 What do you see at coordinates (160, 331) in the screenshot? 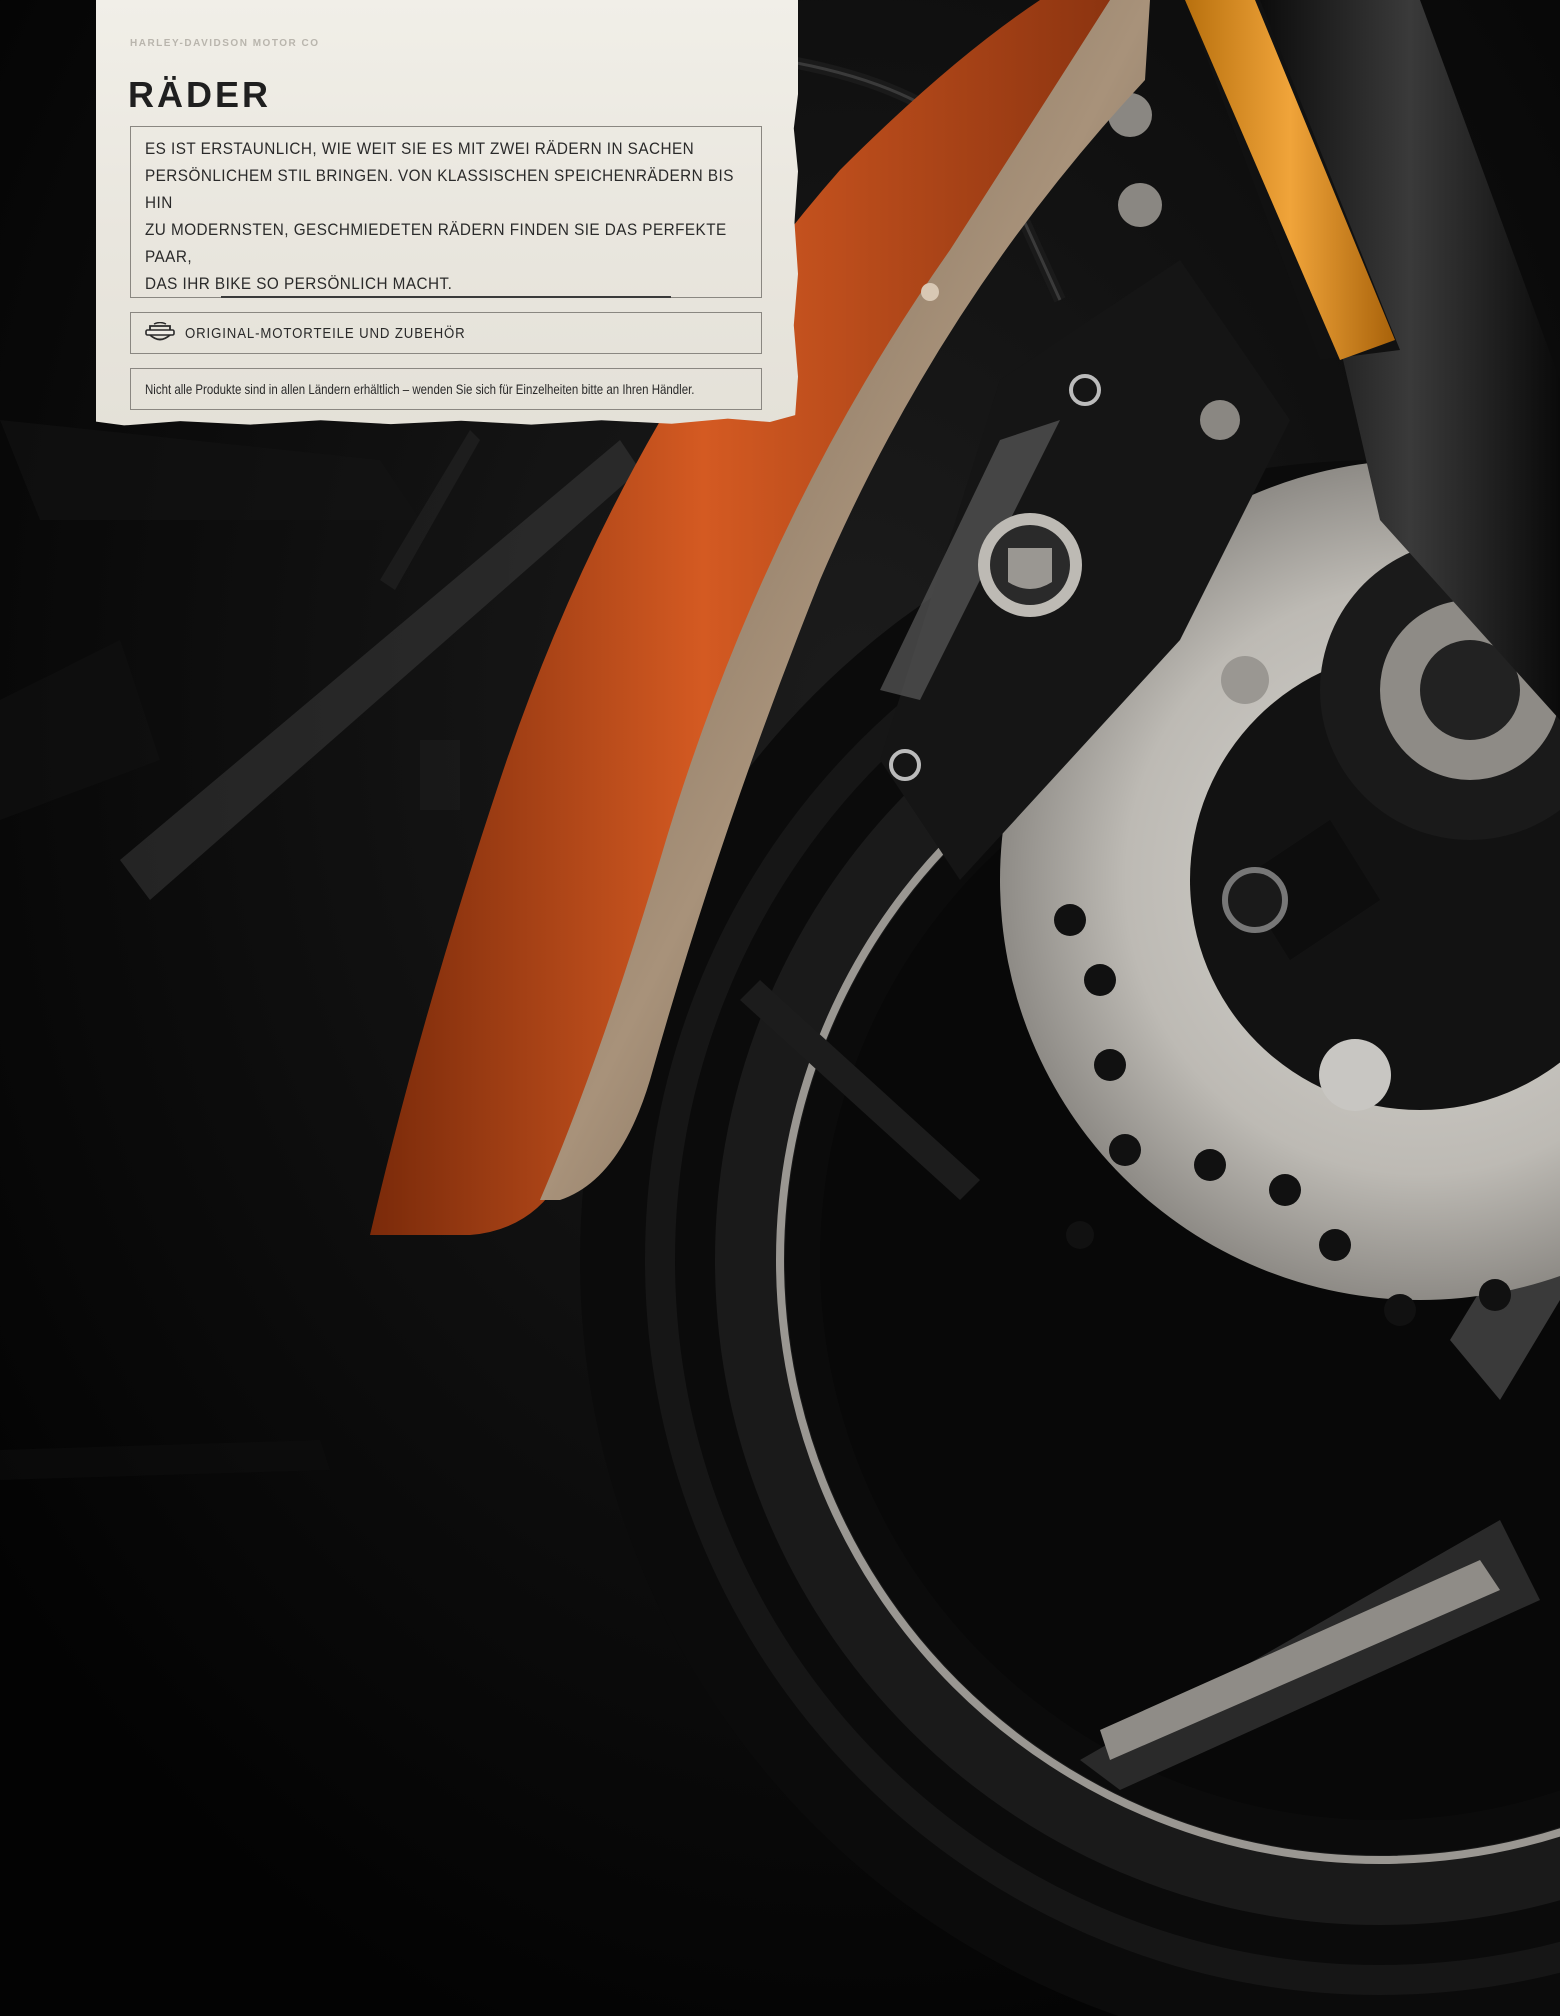
I see `bar-and-shield-icon` at bounding box center [160, 331].